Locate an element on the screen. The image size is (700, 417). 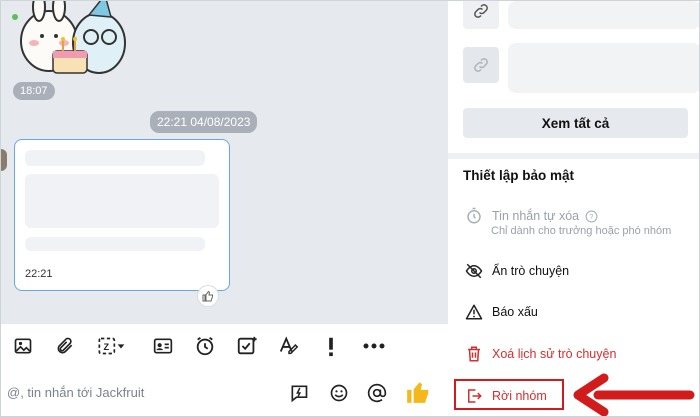
quick-message-icon is located at coordinates (299, 393).